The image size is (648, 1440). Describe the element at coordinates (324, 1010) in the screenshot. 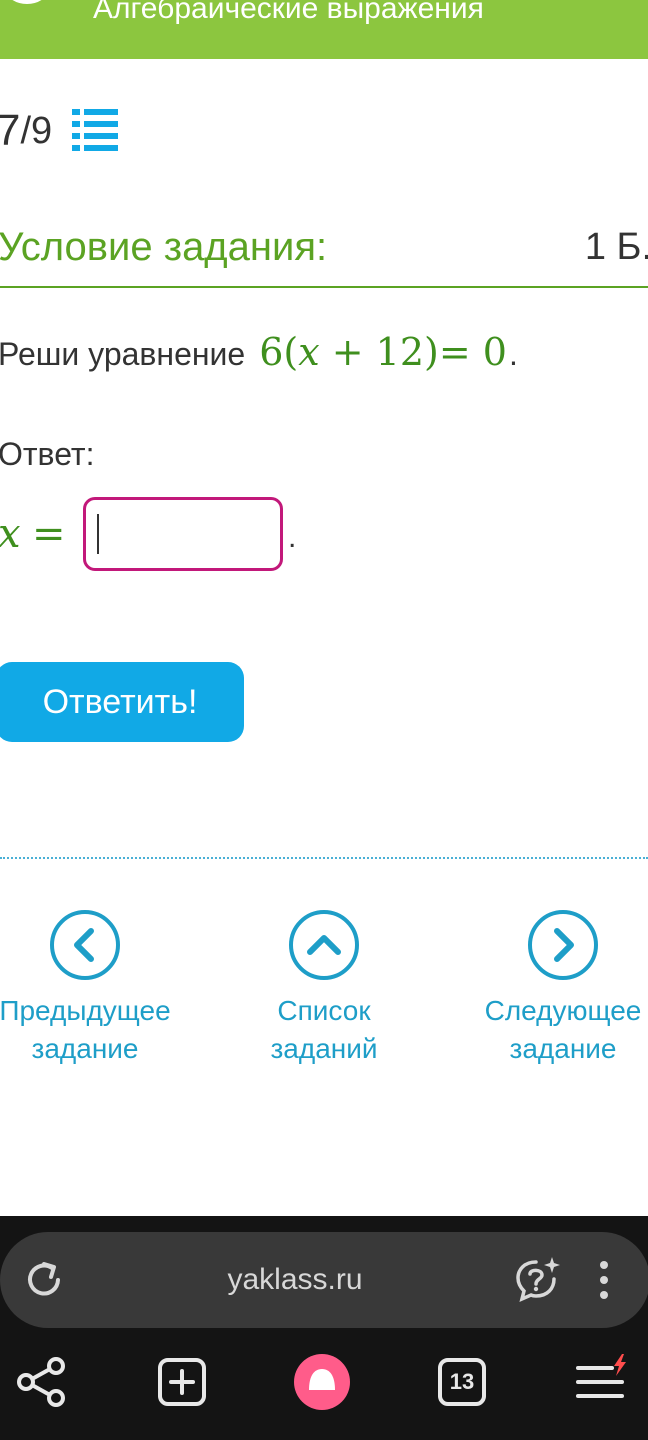

I see `list-line1: Список` at that location.